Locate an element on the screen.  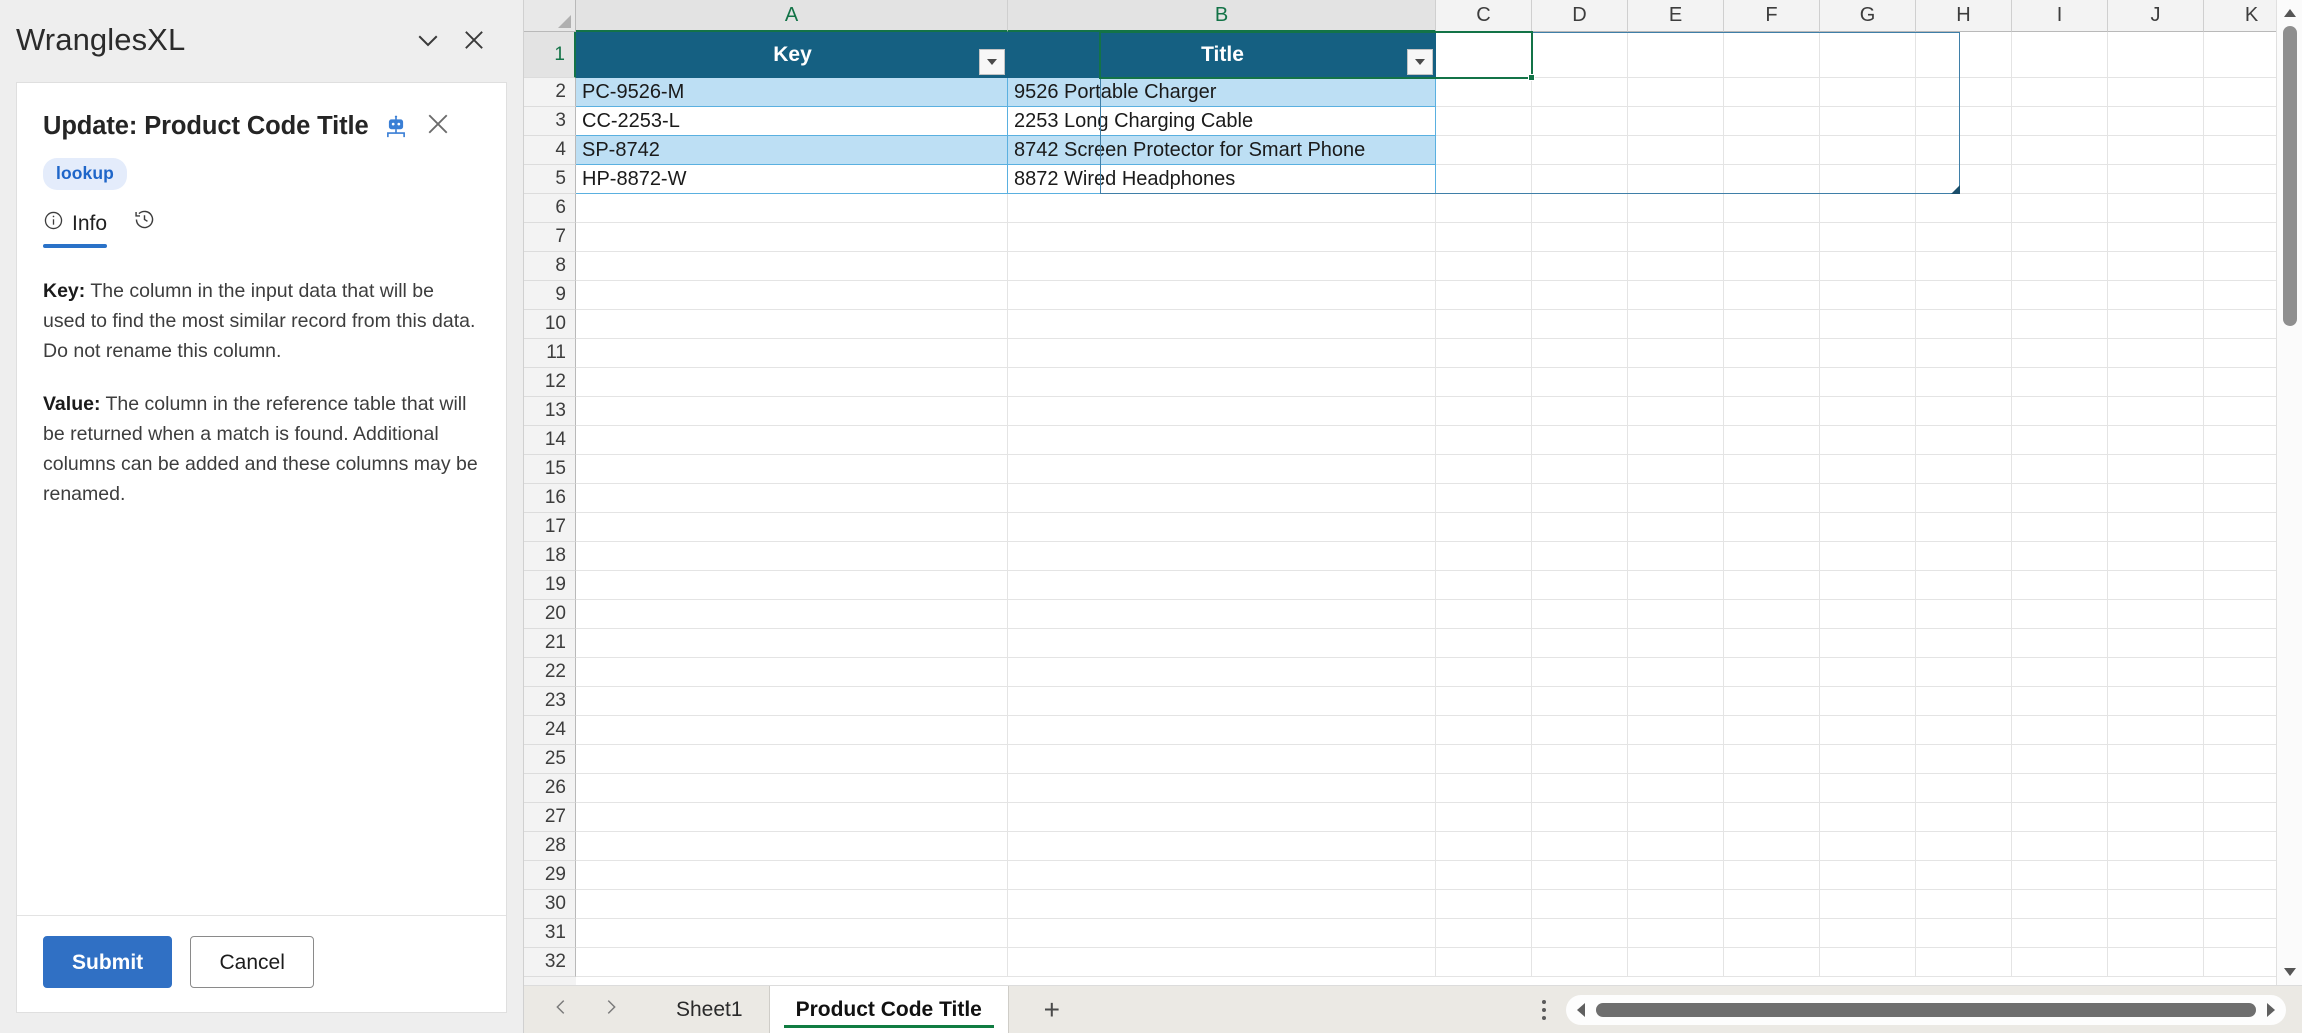
row-header-2: 2 is located at coordinates (550, 92).